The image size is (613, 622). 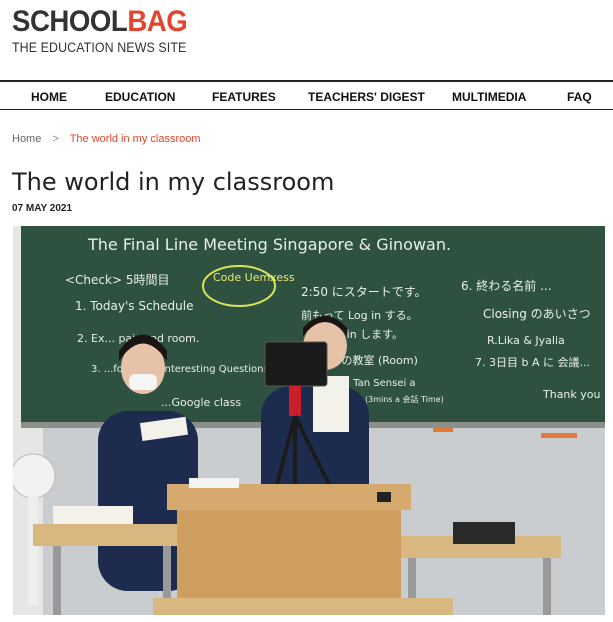 What do you see at coordinates (579, 97) in the screenshot?
I see `nav-faq: FAQ` at bounding box center [579, 97].